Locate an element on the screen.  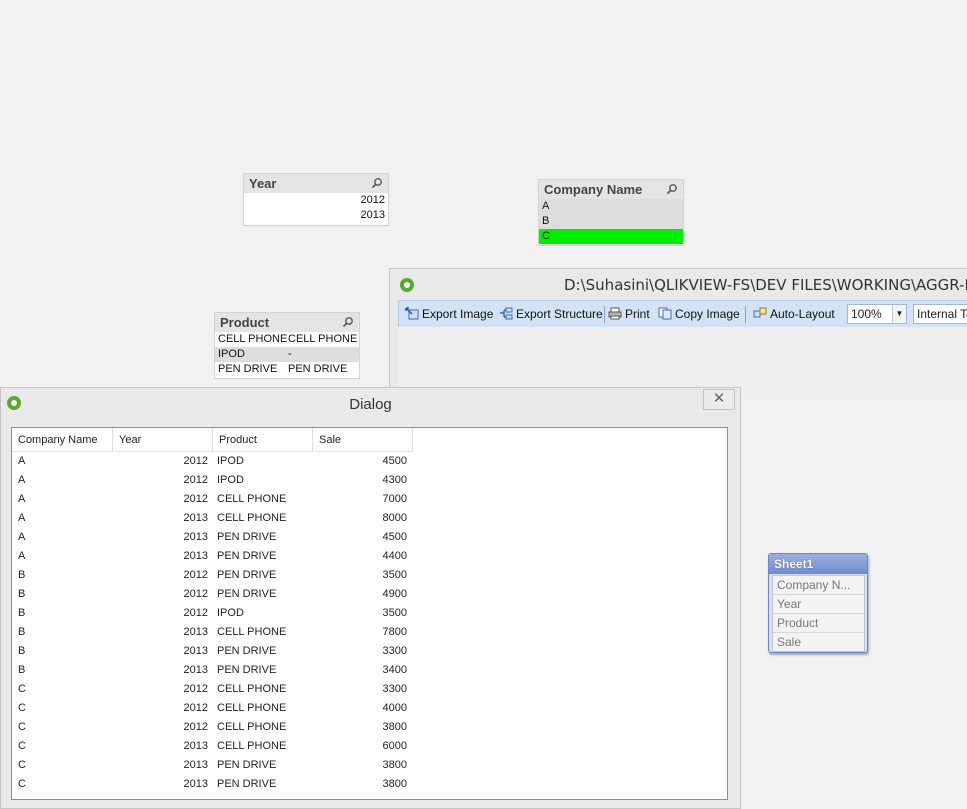
listbox-item-expression: PEN DRIVE is located at coordinates (318, 369).